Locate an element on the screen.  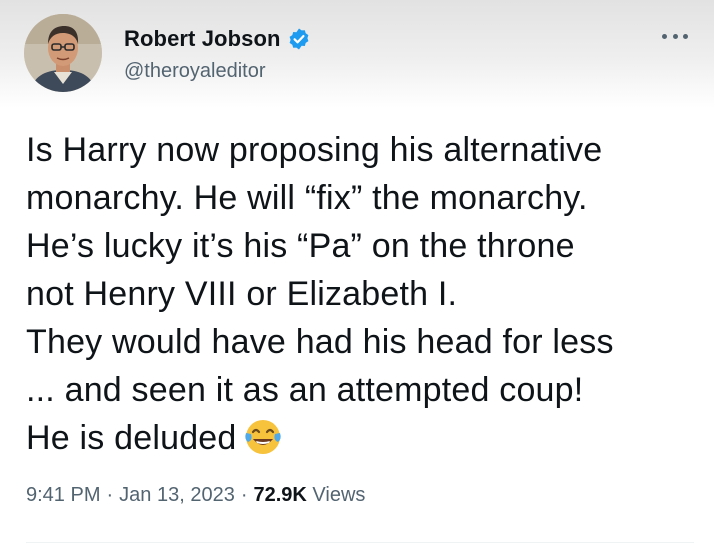
tweet-text-line: ... and seen it as an attempted coup! is located at coordinates (305, 390).